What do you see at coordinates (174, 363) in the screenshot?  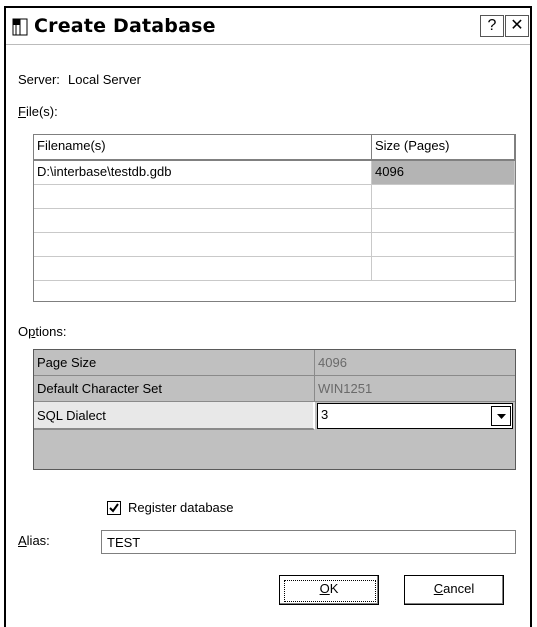 I see `option-name-cell: Page Size` at bounding box center [174, 363].